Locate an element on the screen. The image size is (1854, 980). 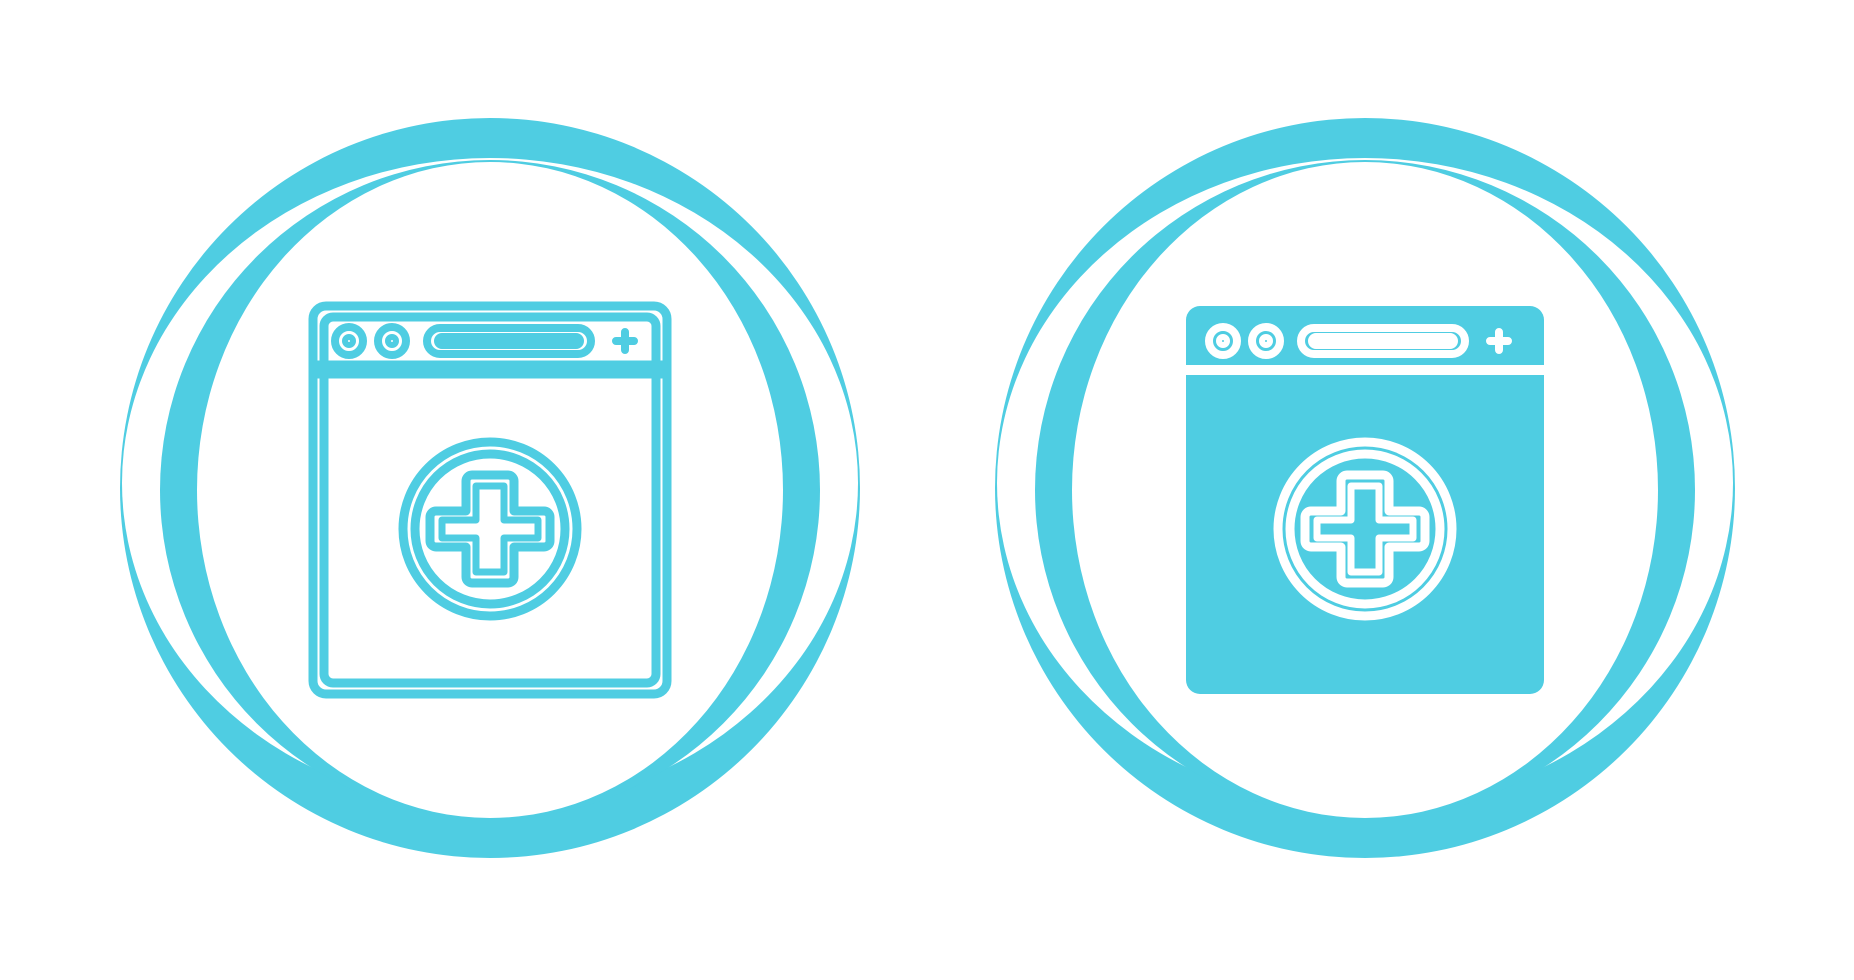
browser-body-fill is located at coordinates (1365, 534).